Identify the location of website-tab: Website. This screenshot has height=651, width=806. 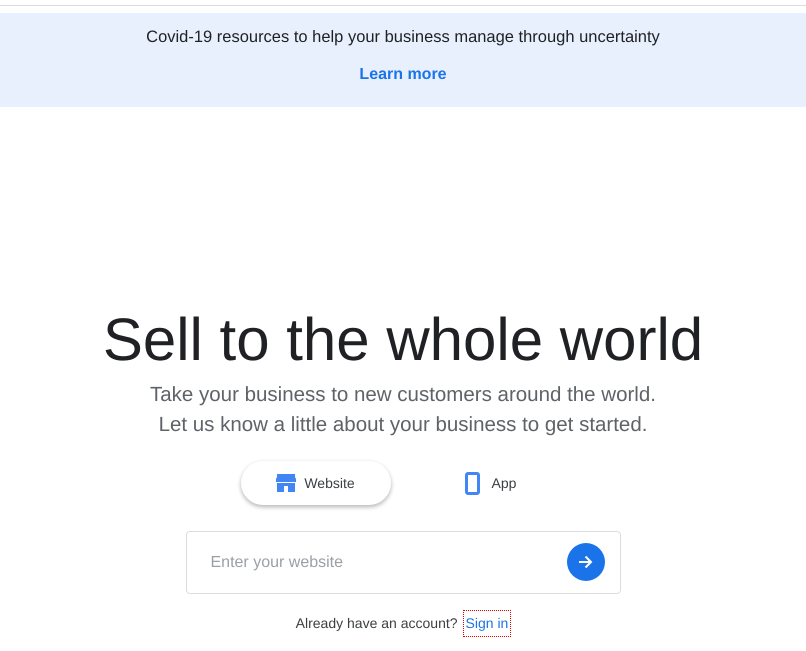
(315, 483).